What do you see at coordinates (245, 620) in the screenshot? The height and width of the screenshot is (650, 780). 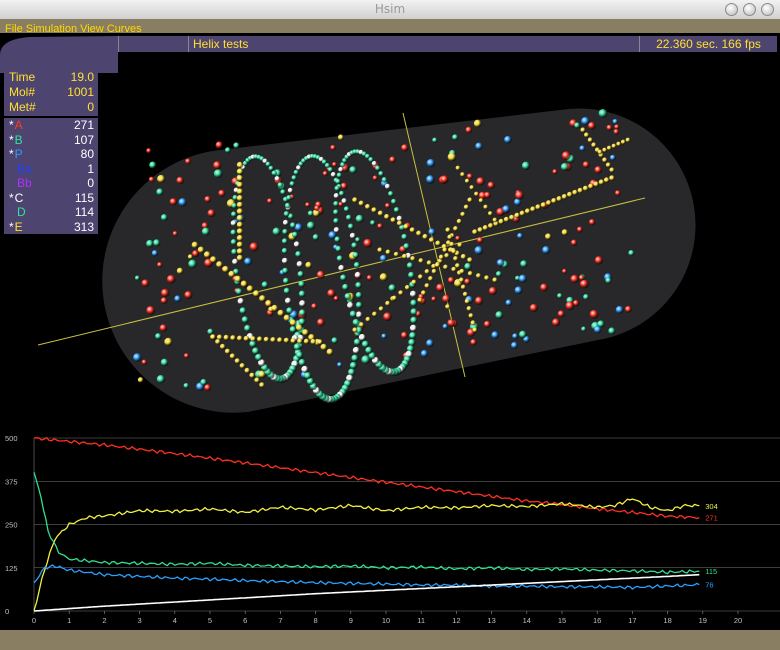 I see `x-tick-label: 6` at bounding box center [245, 620].